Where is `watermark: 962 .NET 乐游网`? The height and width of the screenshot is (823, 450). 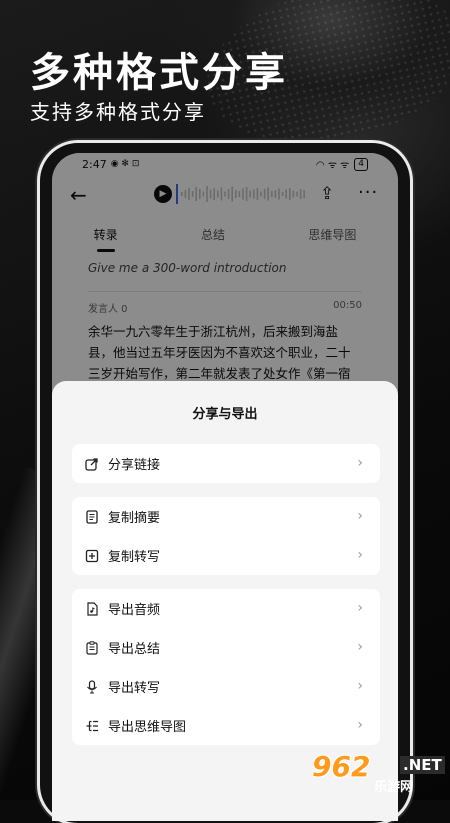
watermark: 962 .NET 乐游网 is located at coordinates (378, 771).